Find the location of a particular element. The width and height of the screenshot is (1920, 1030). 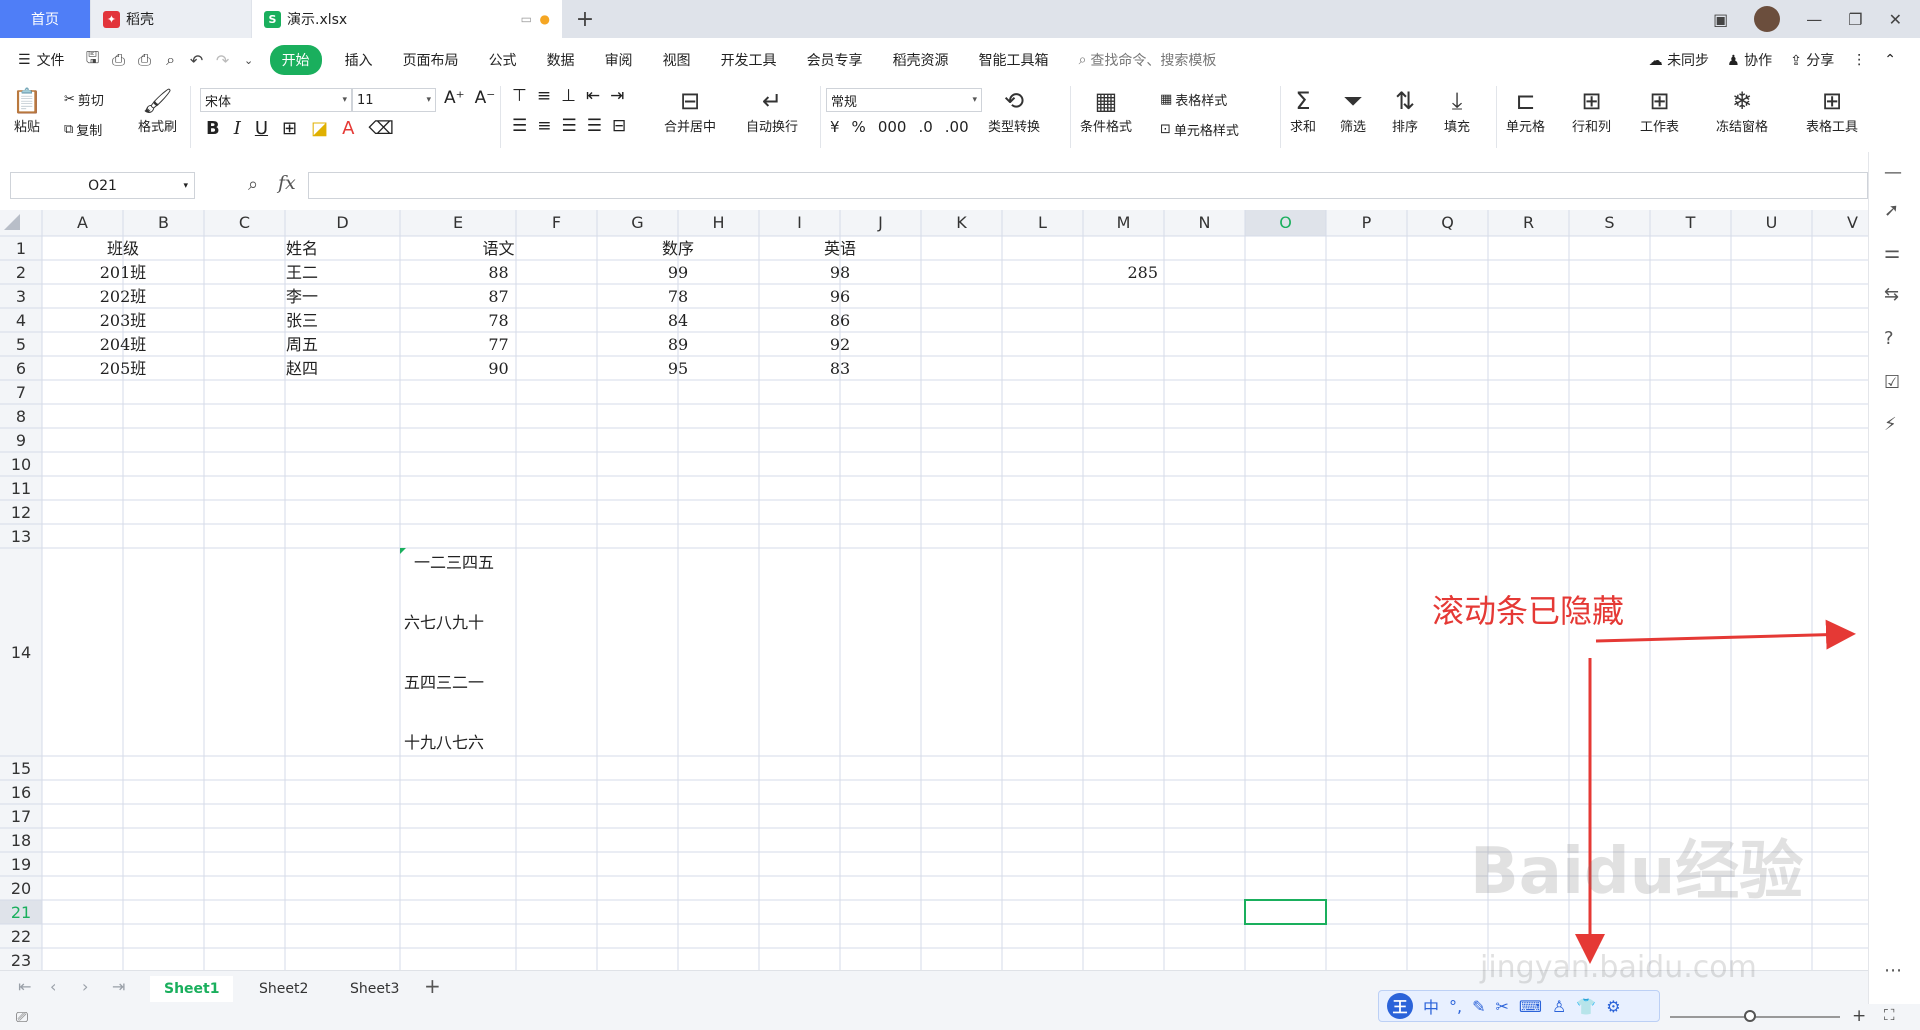

watermark-url: jingyan.baidu.com is located at coordinates (1618, 967).